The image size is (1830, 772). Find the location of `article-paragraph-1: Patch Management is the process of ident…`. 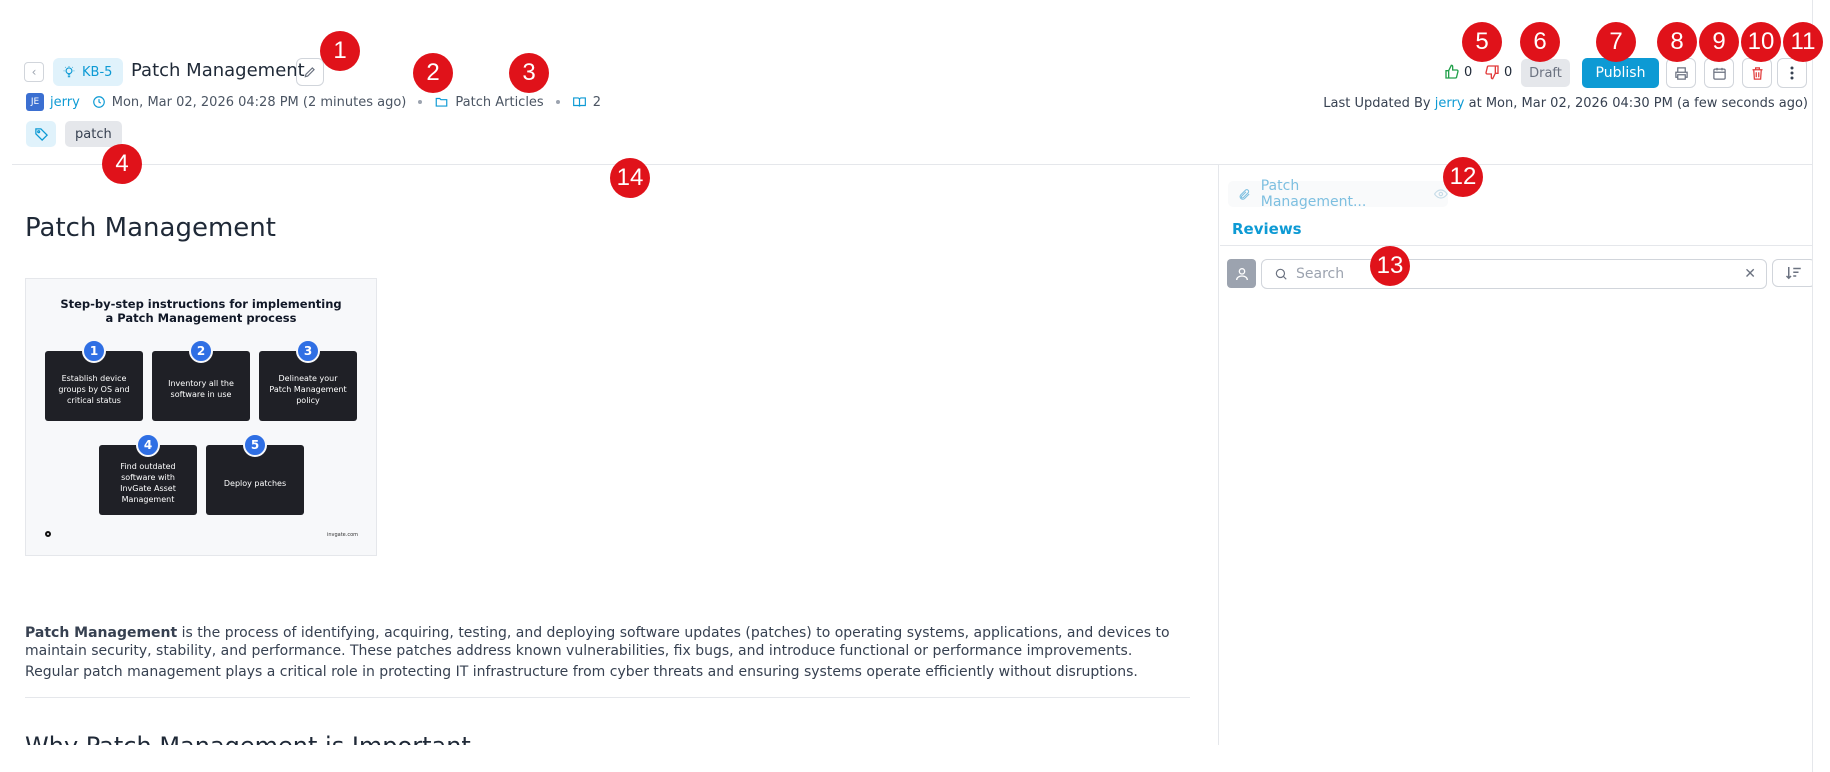

article-paragraph-1: Patch Management is the process of ident… is located at coordinates (605, 642).